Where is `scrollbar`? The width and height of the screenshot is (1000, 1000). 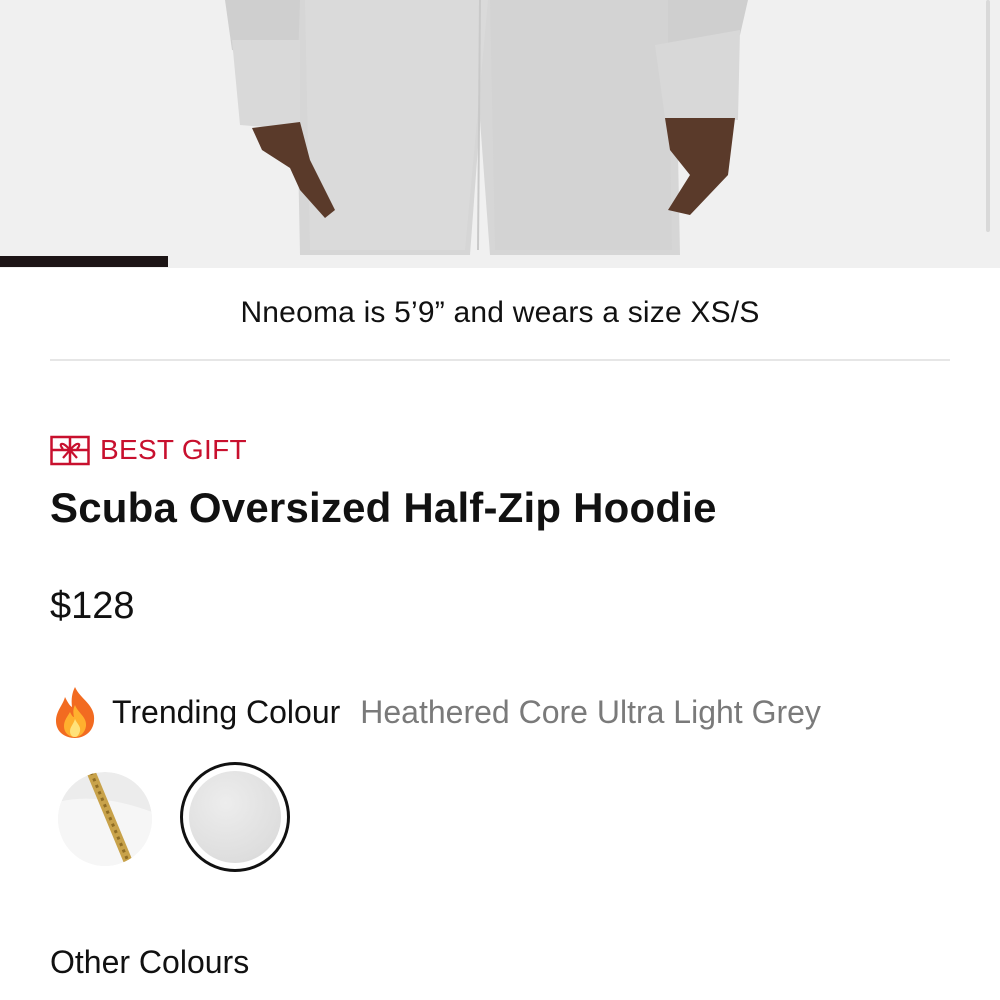
scrollbar is located at coordinates (988, 116).